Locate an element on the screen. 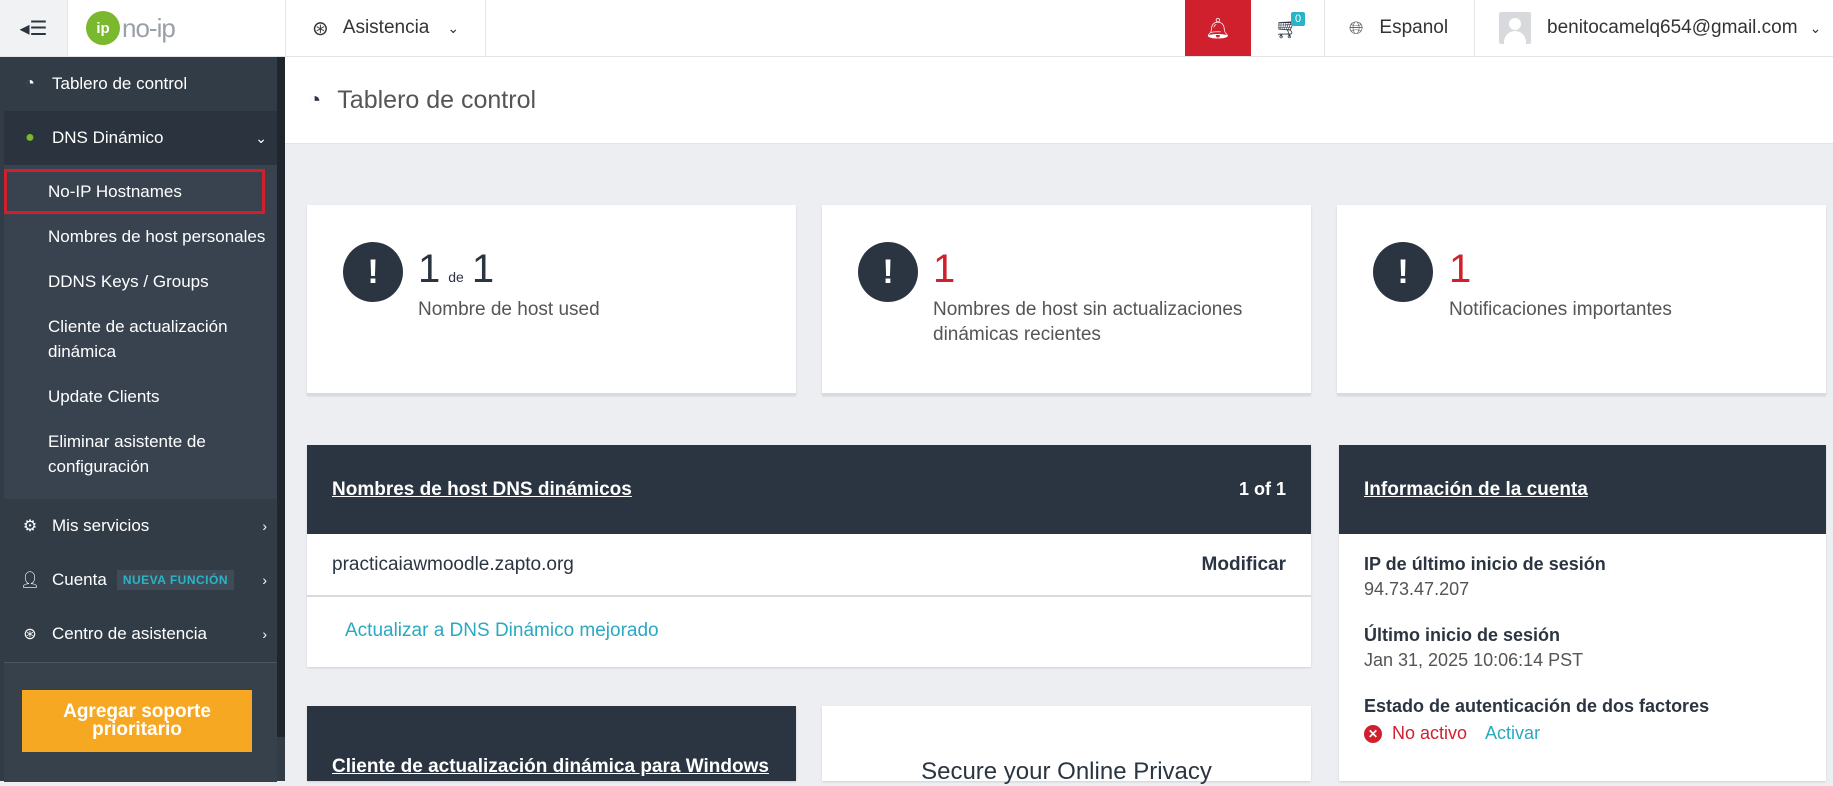  modify-link: Modificar is located at coordinates (1244, 565).